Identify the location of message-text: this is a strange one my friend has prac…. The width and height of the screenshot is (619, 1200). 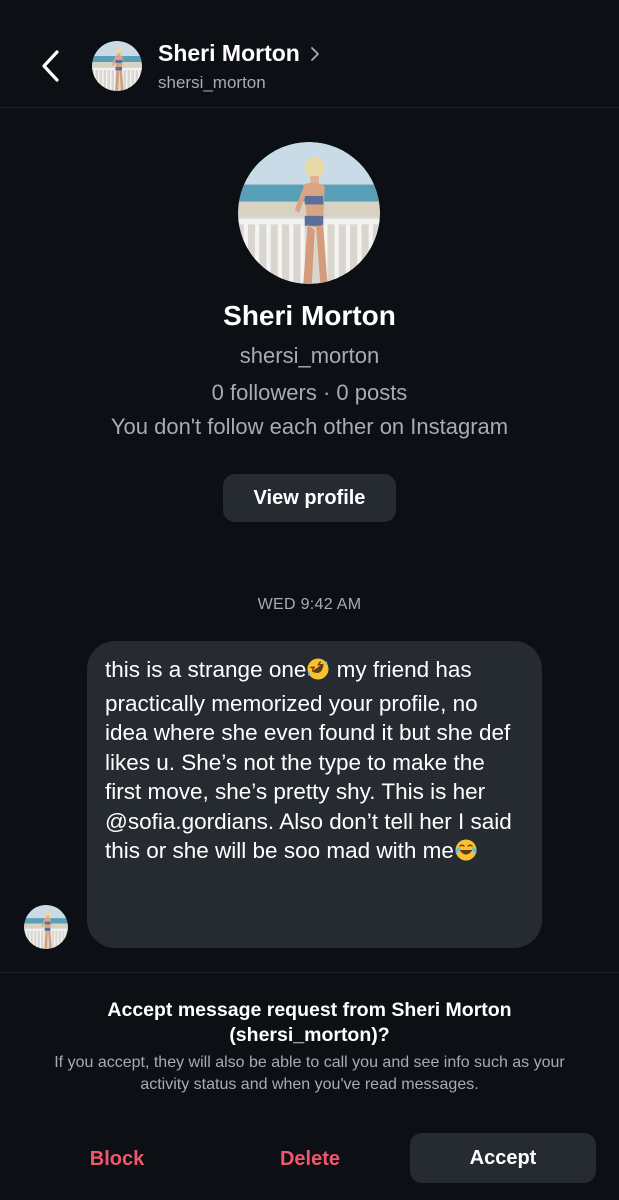
(314, 762).